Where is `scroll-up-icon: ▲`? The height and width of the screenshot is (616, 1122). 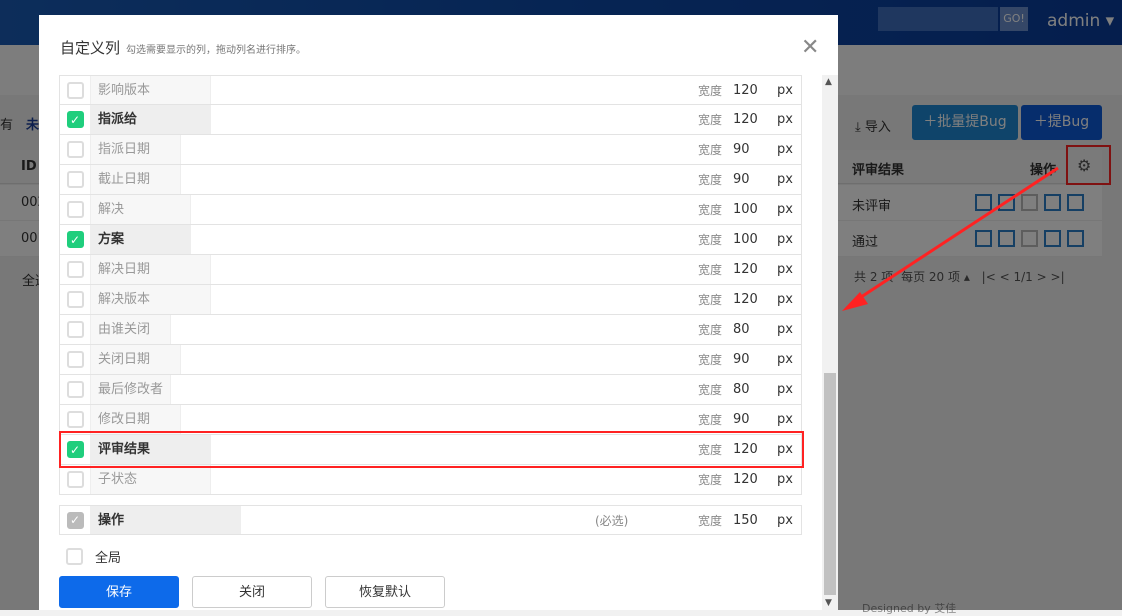
scroll-up-icon: ▲ is located at coordinates (828, 82).